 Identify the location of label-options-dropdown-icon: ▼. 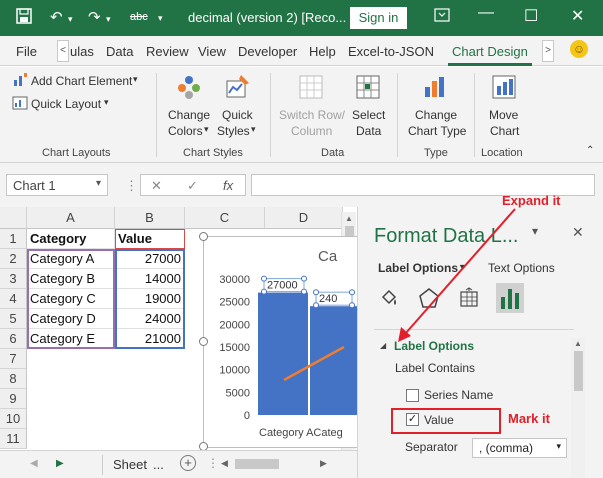
(462, 267).